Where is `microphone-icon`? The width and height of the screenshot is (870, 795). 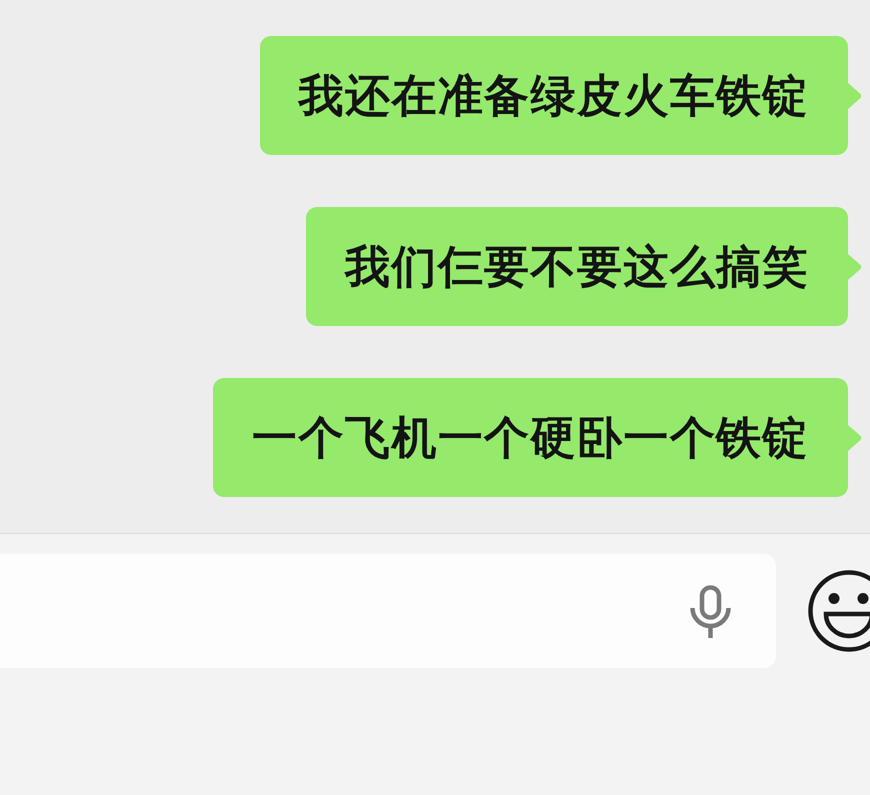
microphone-icon is located at coordinates (710, 611).